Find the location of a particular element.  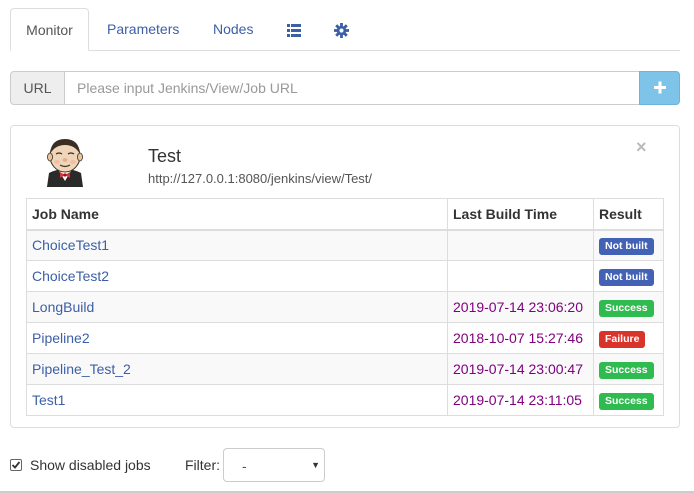

job-name-cell: Pipeline2 is located at coordinates (237, 338).